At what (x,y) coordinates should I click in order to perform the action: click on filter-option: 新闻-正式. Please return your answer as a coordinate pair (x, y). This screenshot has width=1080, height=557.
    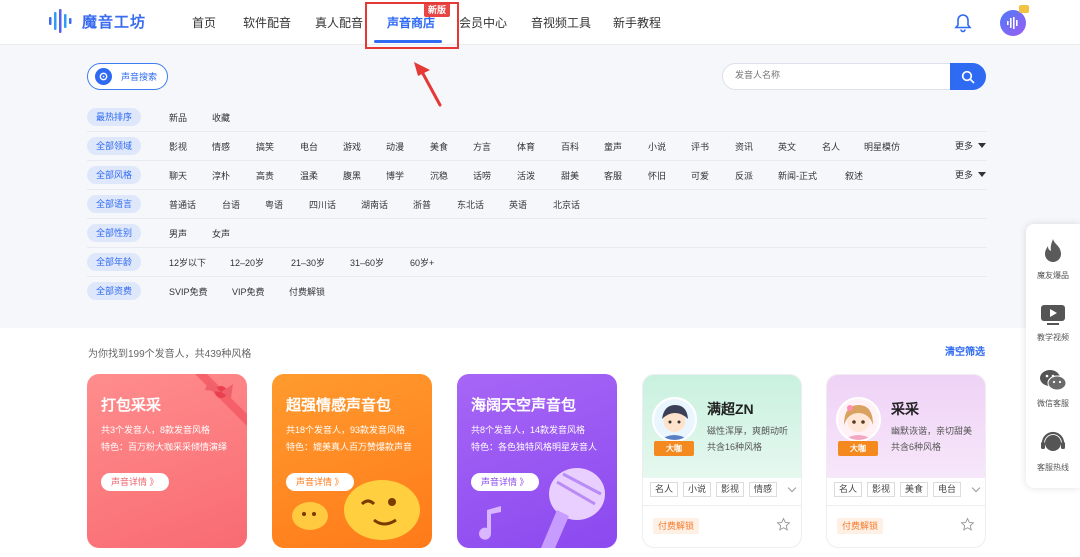
    Looking at the image, I should click on (797, 175).